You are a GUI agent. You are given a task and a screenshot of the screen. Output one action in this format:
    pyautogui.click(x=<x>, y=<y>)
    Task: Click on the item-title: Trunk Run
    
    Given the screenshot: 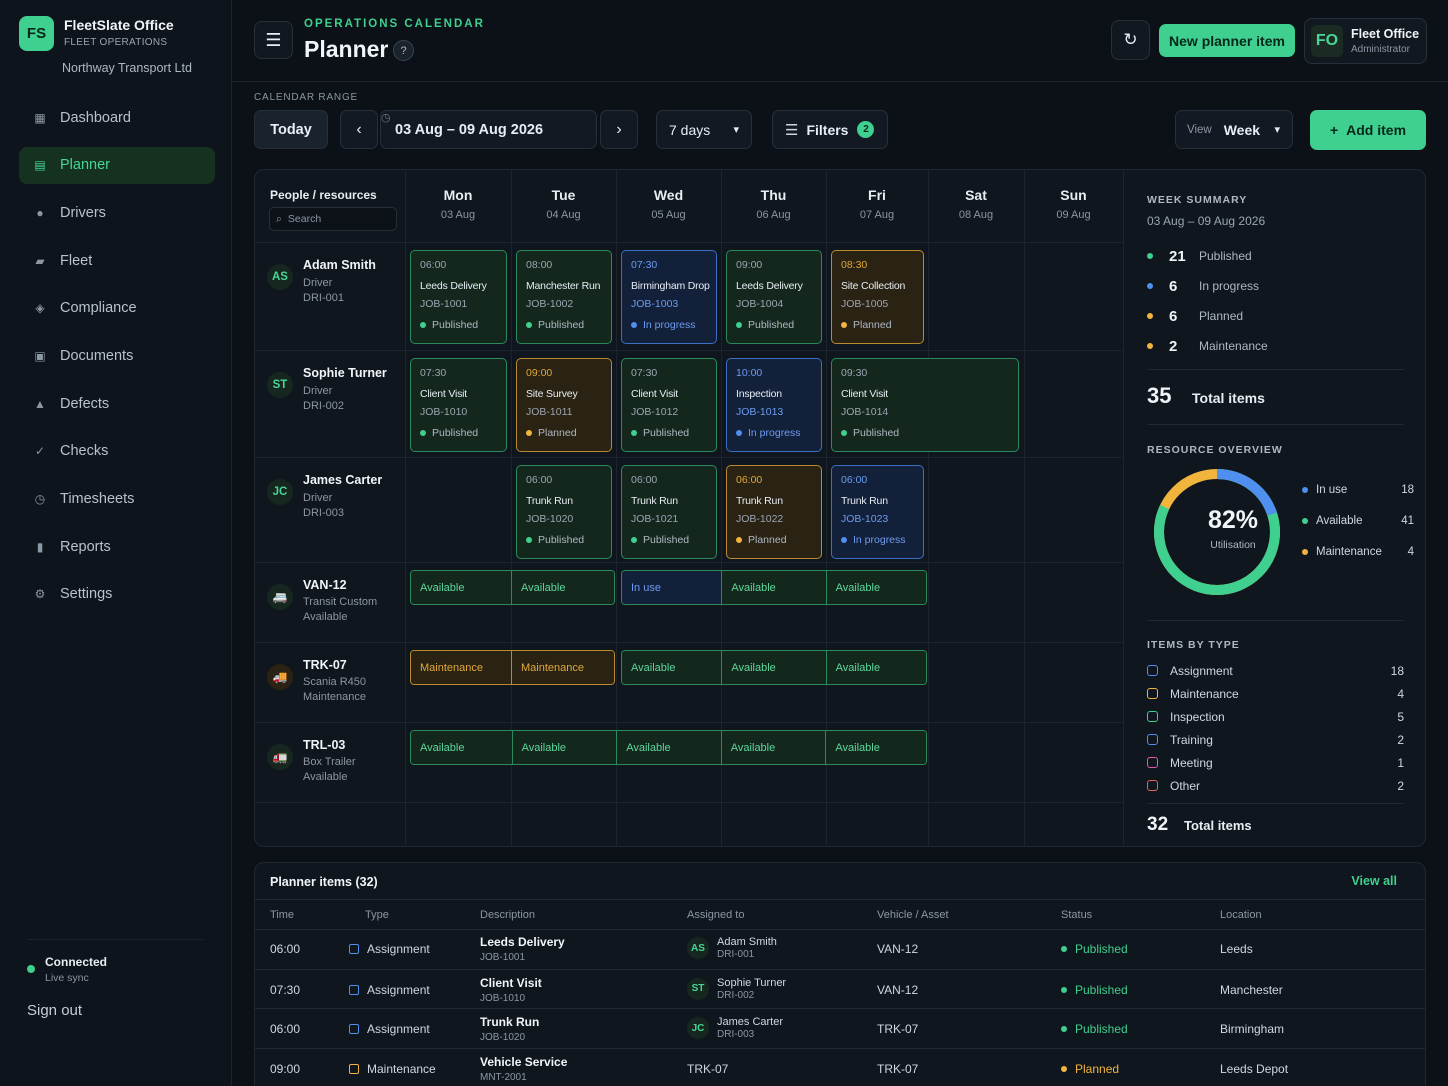 What is the action you would take?
    pyautogui.click(x=759, y=500)
    